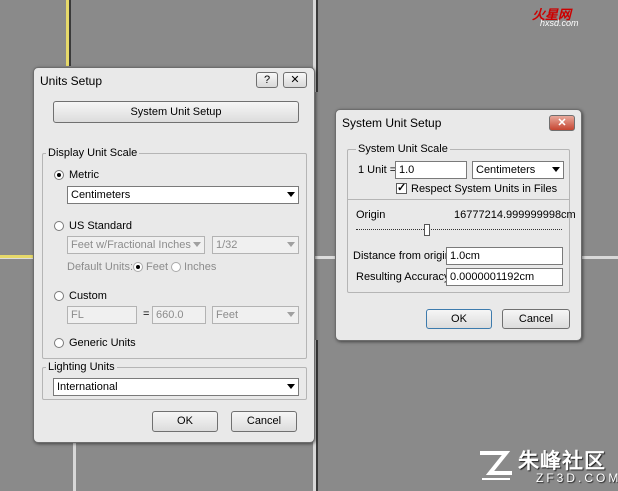 This screenshot has width=618, height=491. I want to click on equals-label: =, so click(146, 314).